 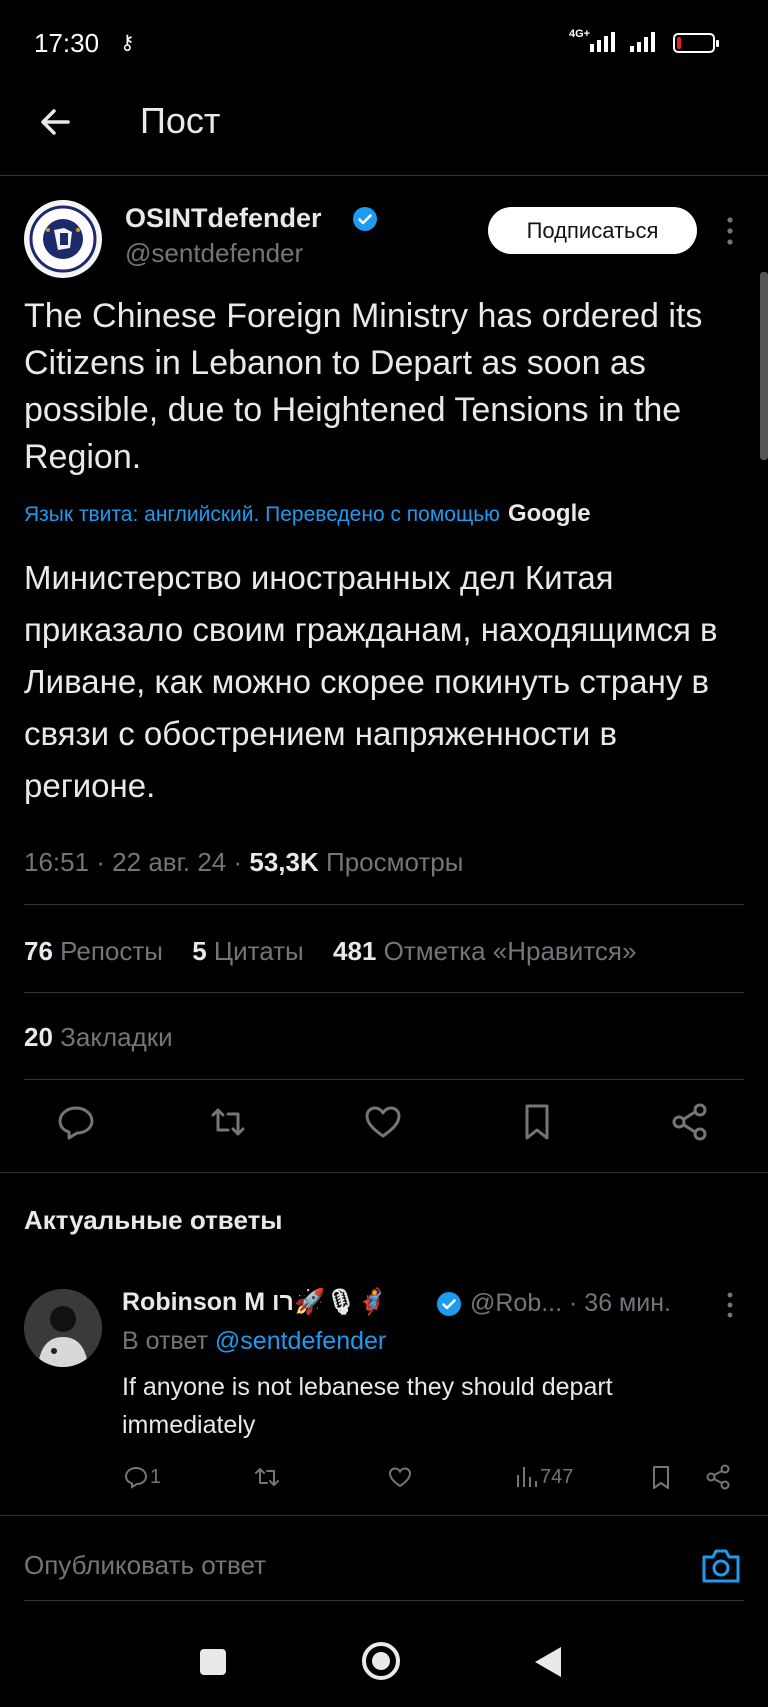 I want to click on views-label: Просмотры, so click(x=395, y=862).